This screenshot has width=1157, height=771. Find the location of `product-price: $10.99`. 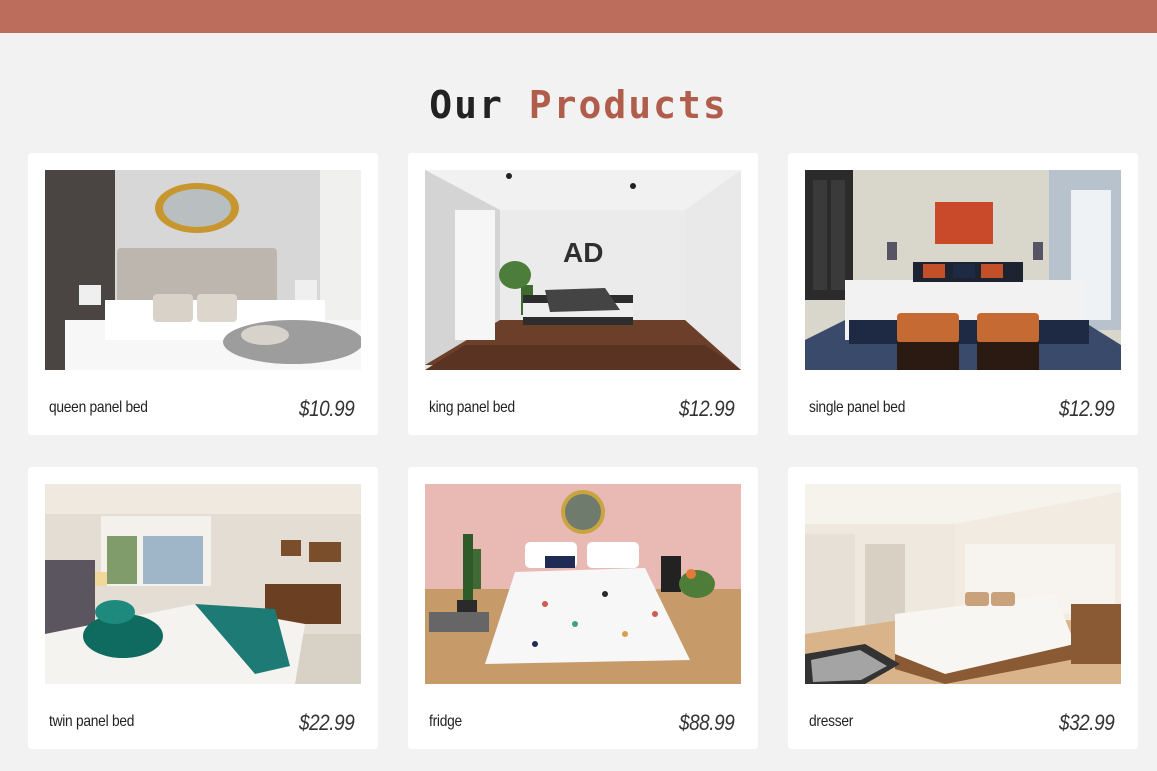

product-price: $10.99 is located at coordinates (326, 408).